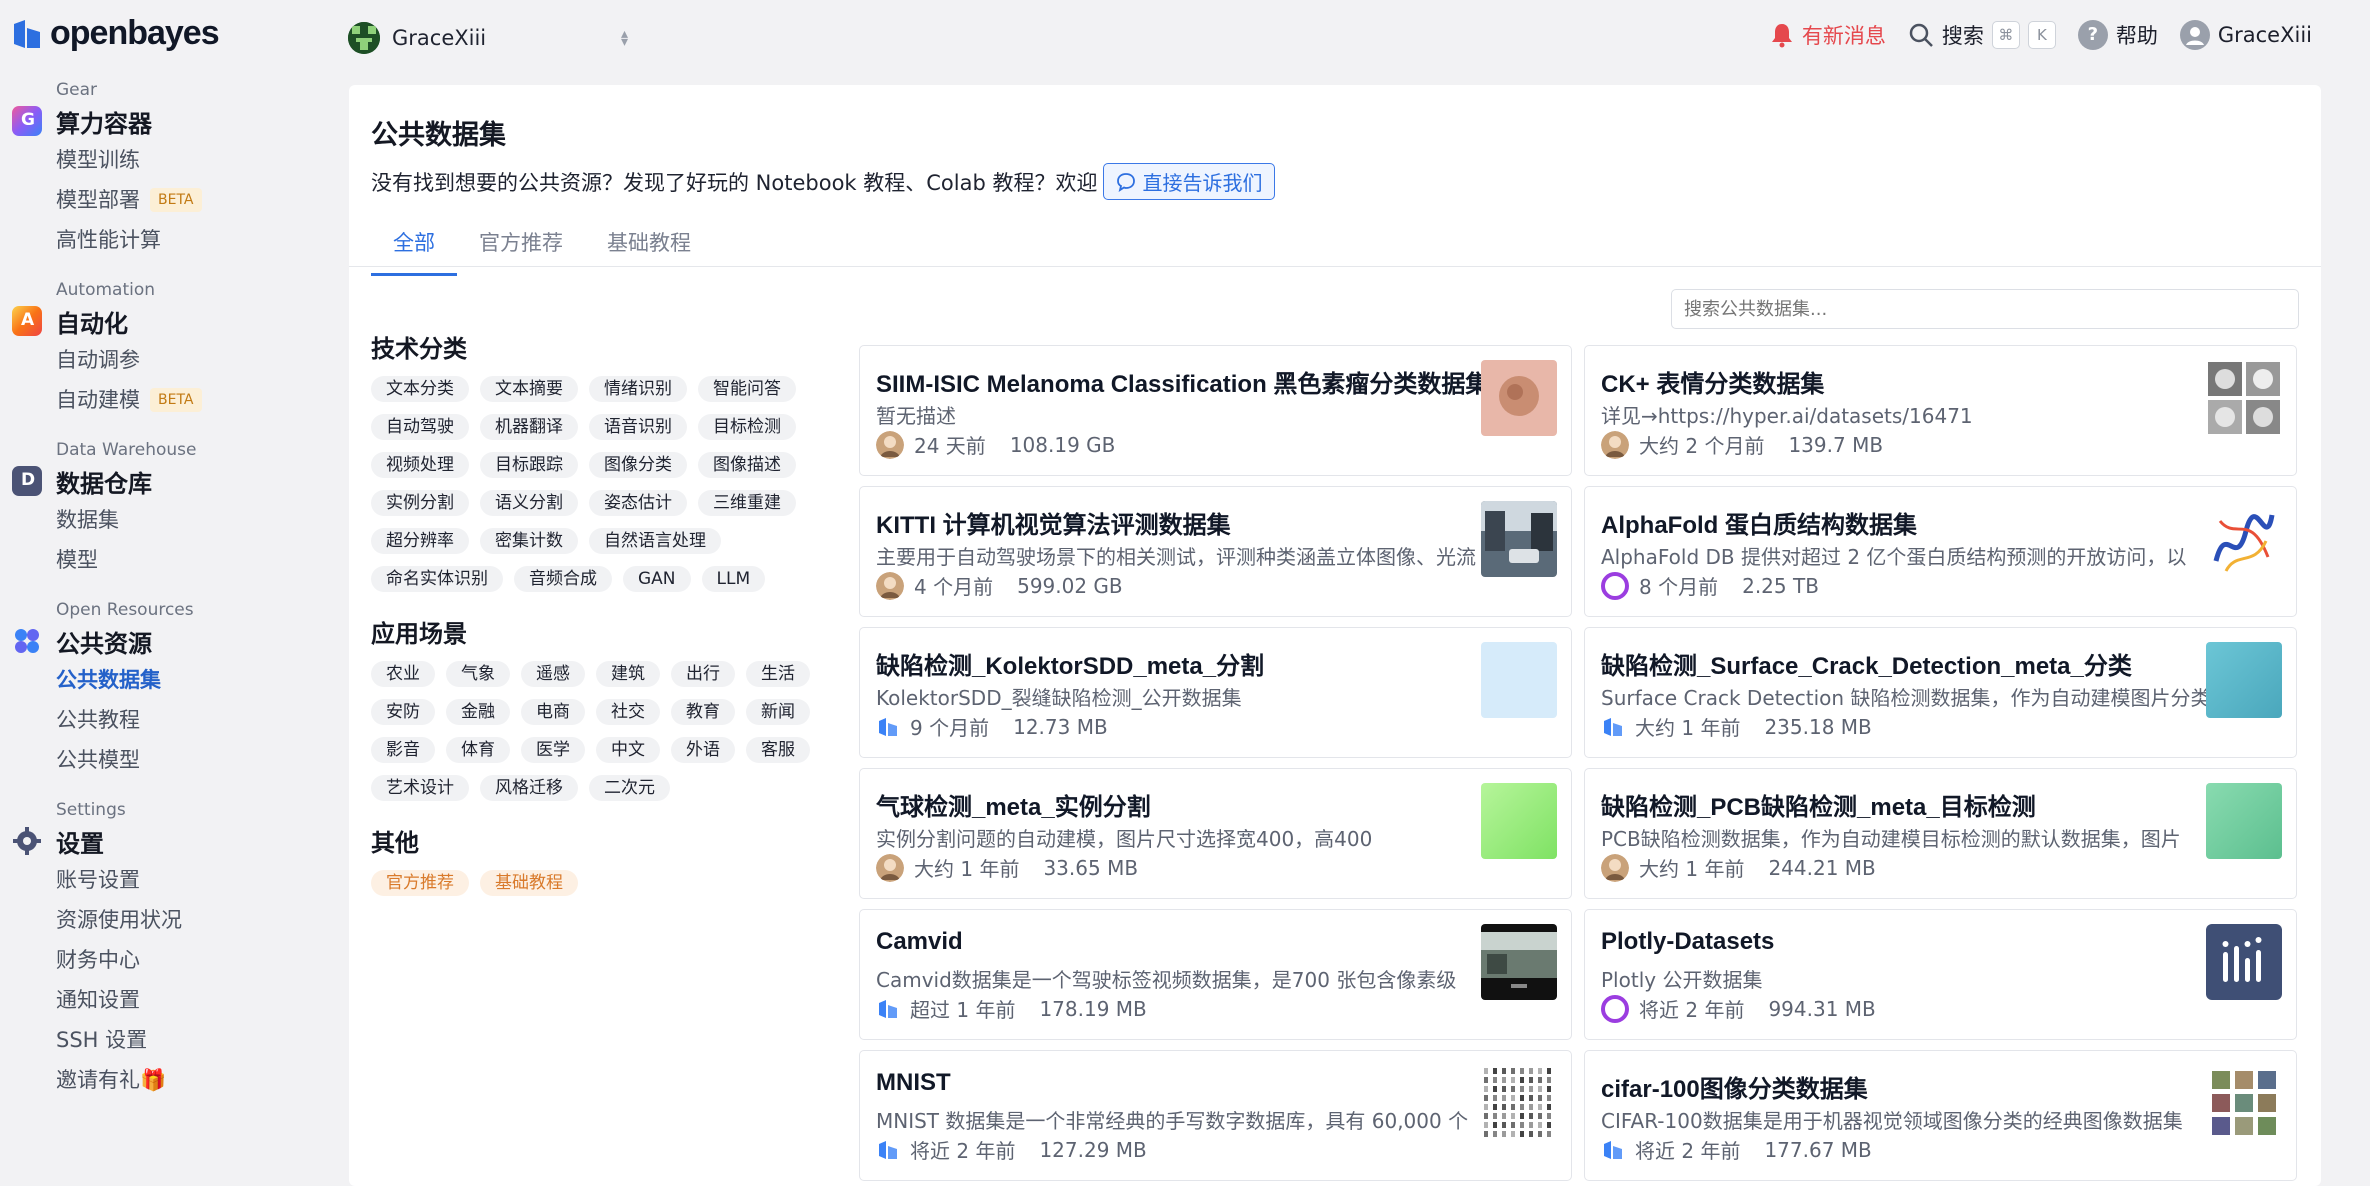 The image size is (2370, 1186). I want to click on filter-chip: 图像描述, so click(747, 465).